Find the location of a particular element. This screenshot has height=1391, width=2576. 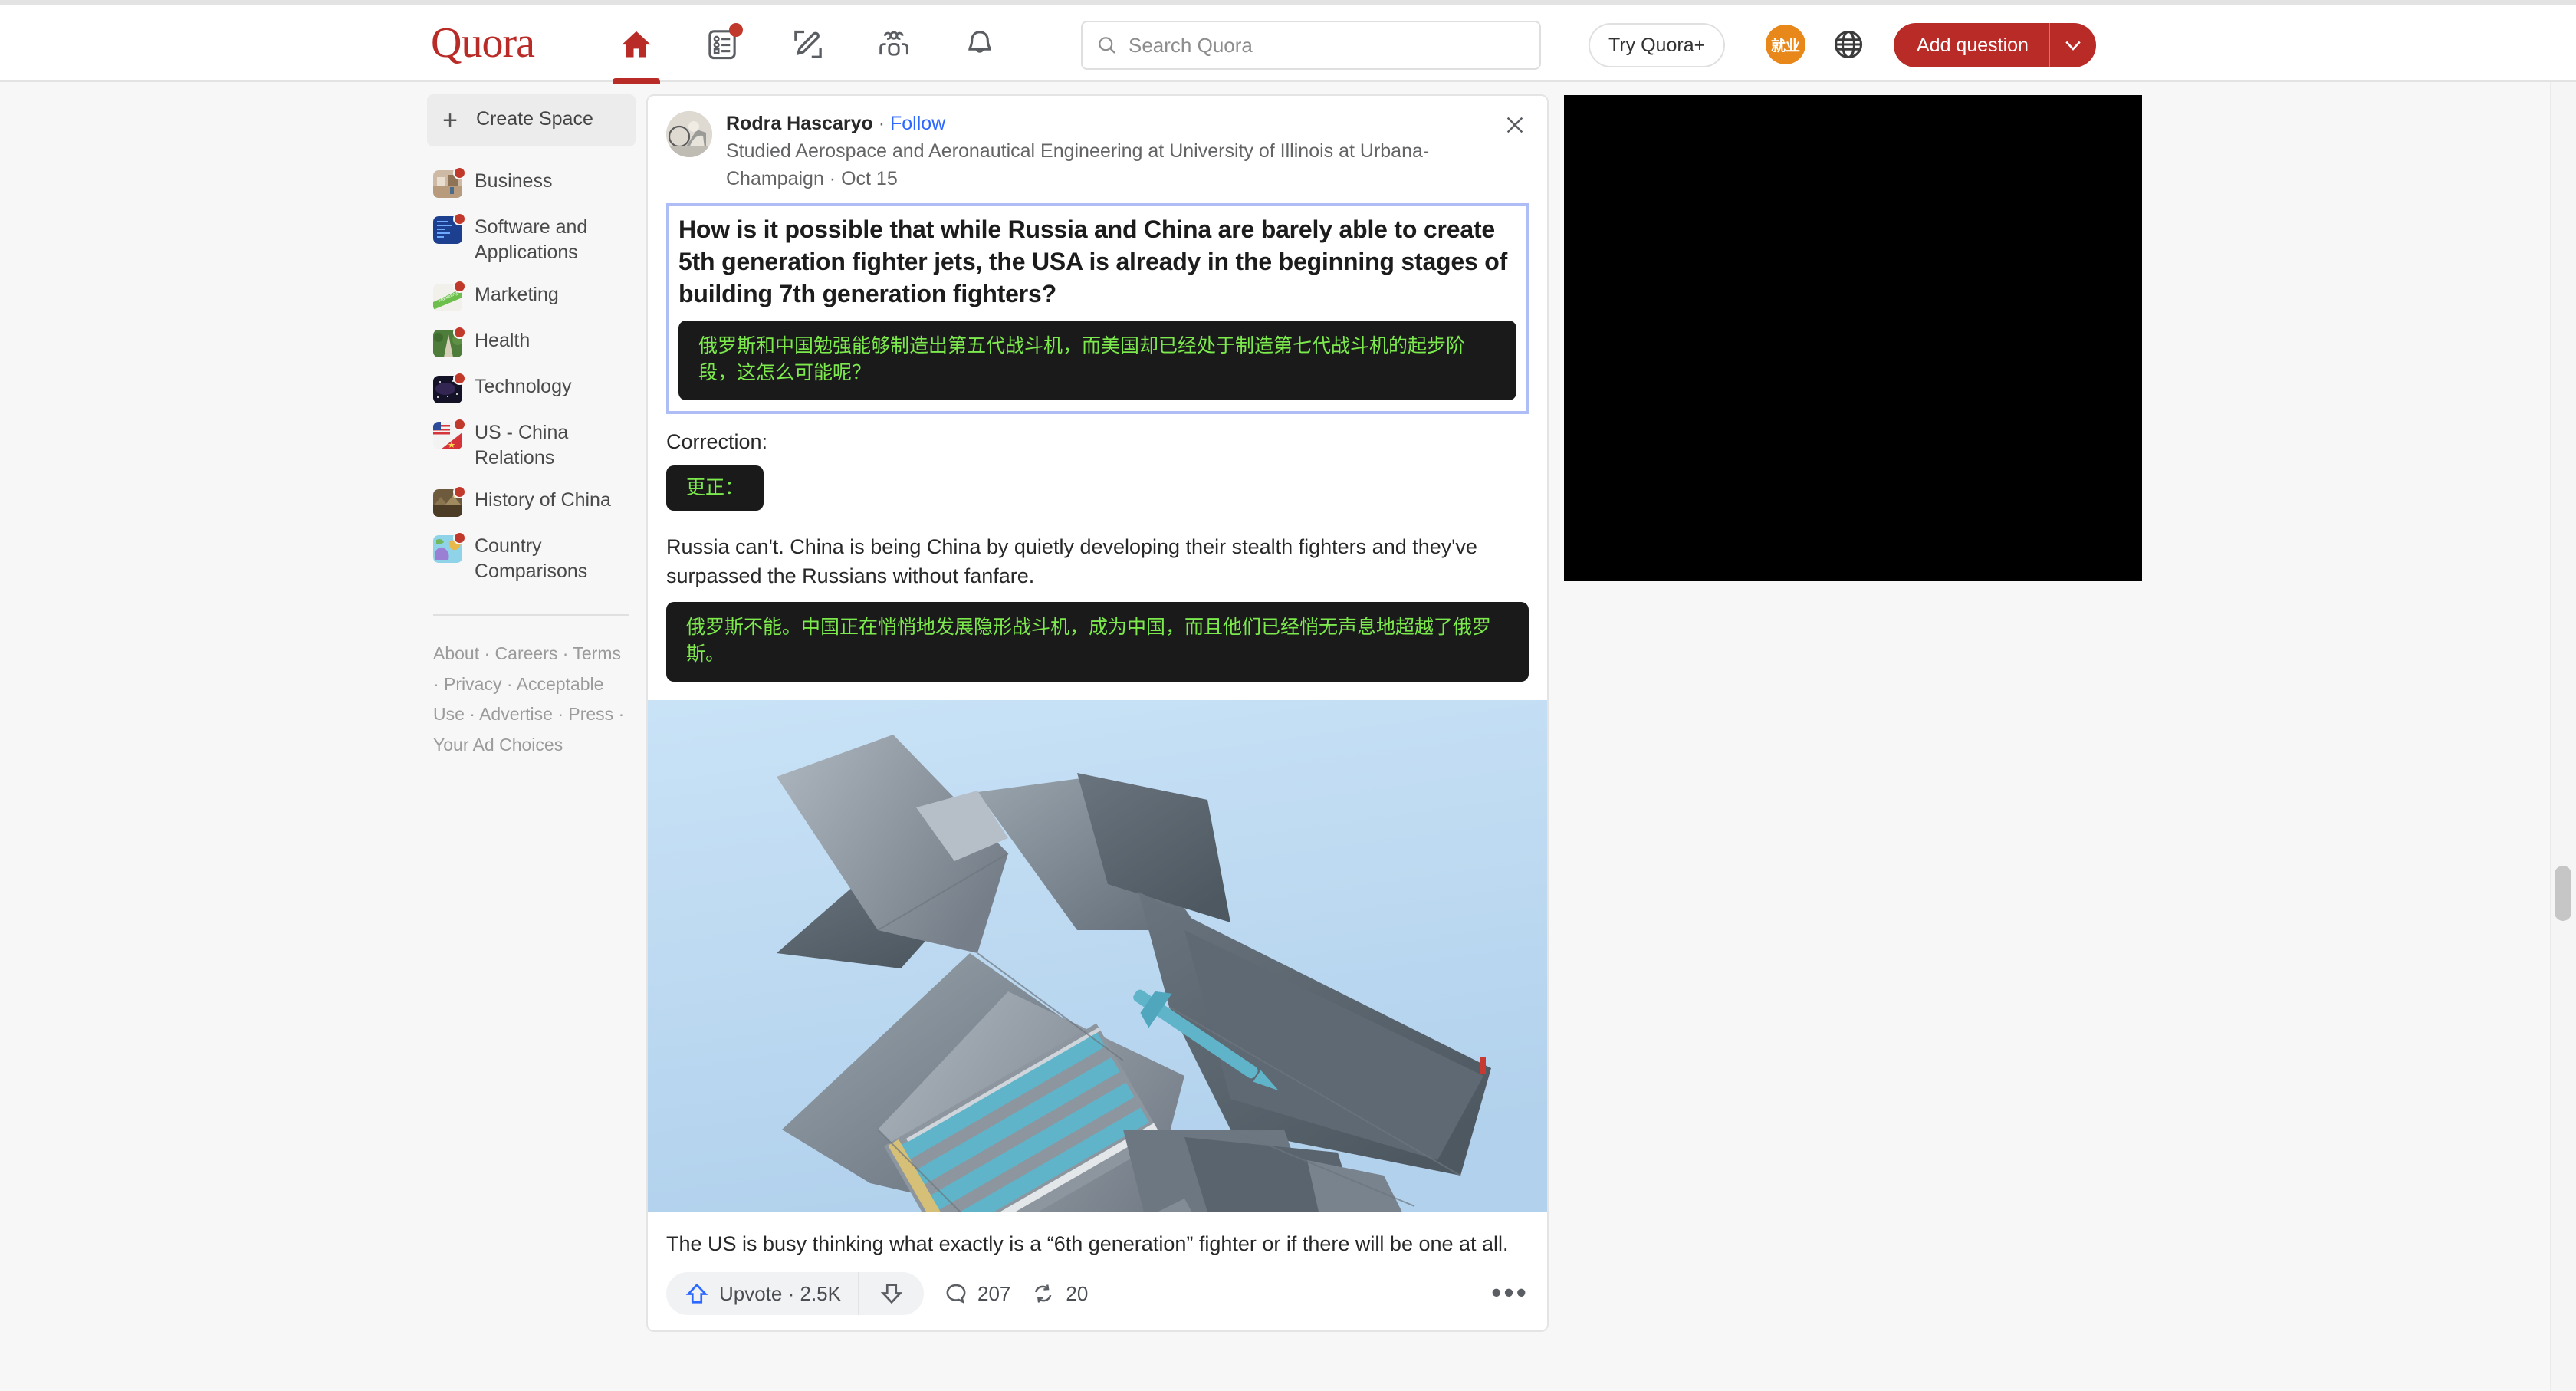

answers-notification-badge is located at coordinates (736, 30).